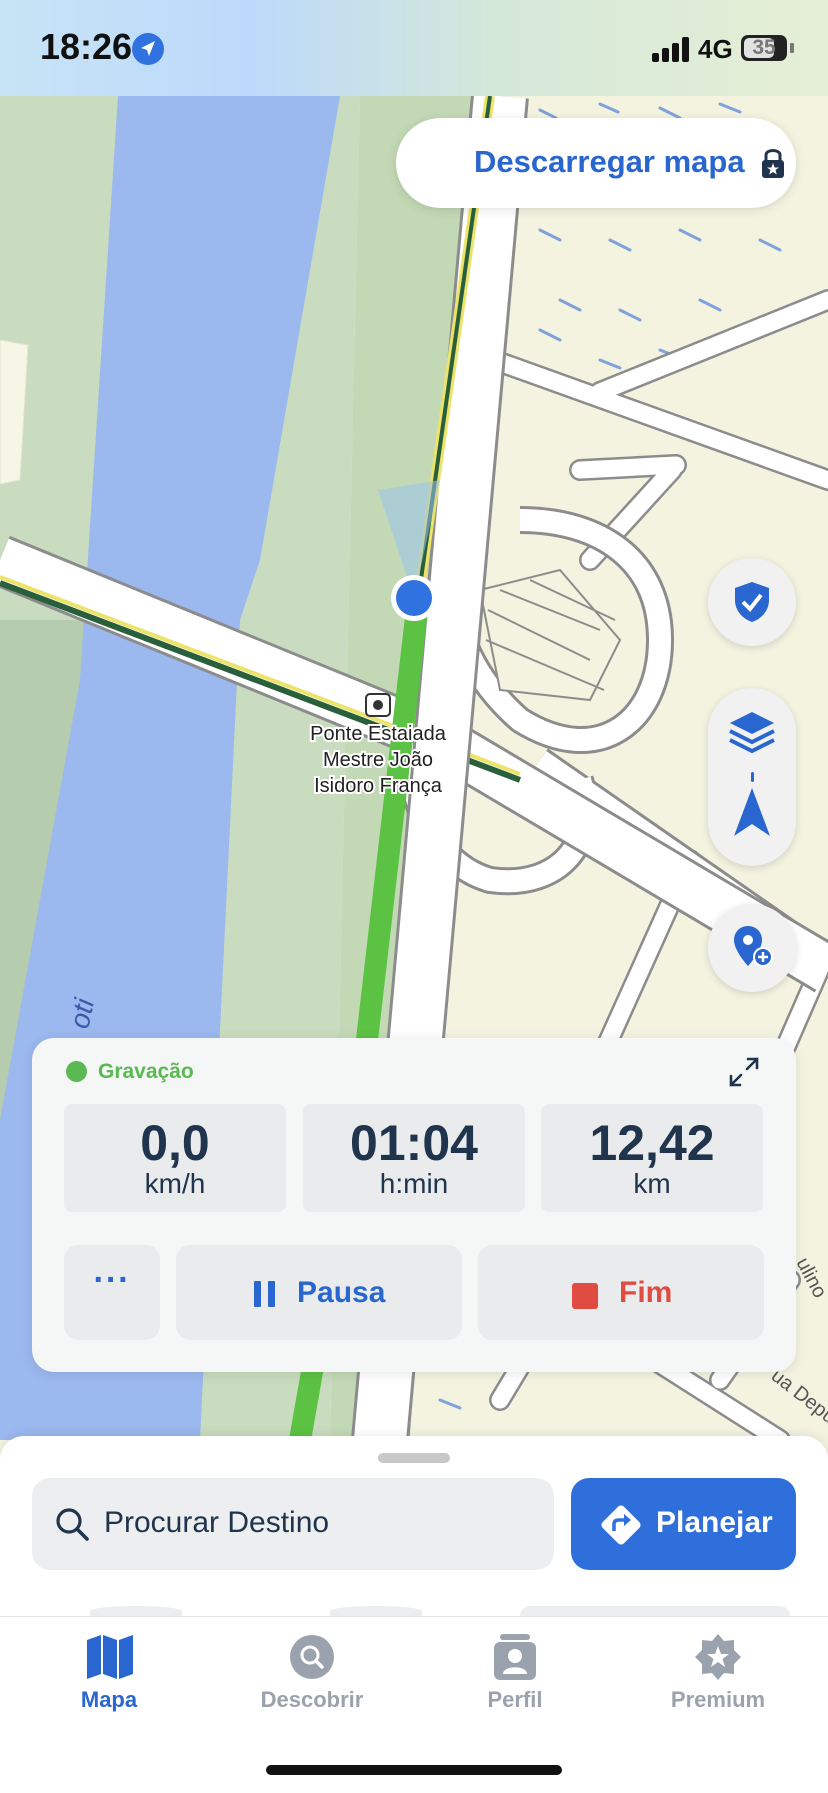 The width and height of the screenshot is (828, 1793). Describe the element at coordinates (76, 1071) in the screenshot. I see `recording-indicator` at that location.